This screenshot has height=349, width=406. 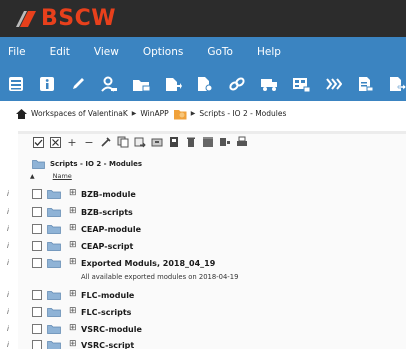 I want to click on menu-goto: GoTo, so click(x=220, y=52).